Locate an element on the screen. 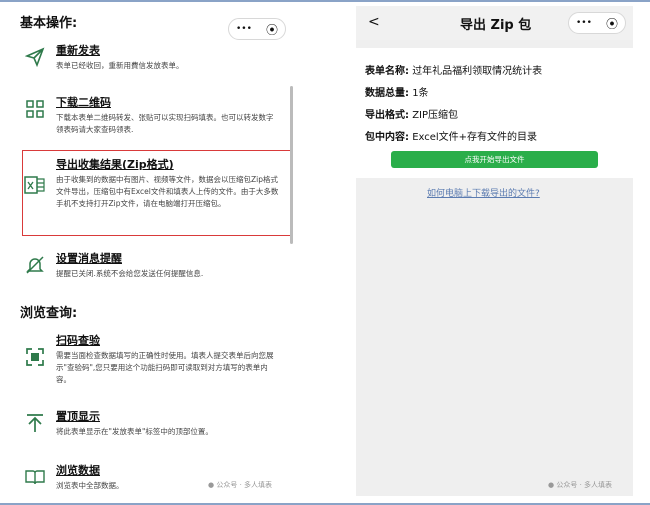  send-icon is located at coordinates (35, 57).